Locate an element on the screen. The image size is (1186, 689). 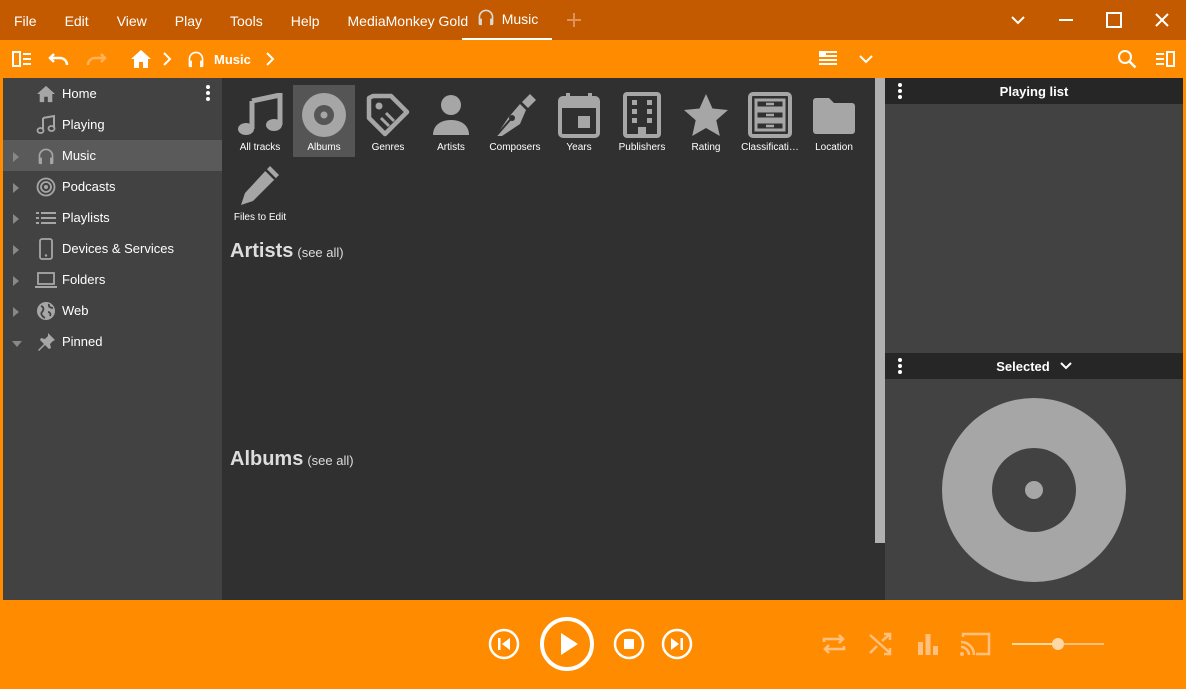
skip-next-icon is located at coordinates (677, 644).